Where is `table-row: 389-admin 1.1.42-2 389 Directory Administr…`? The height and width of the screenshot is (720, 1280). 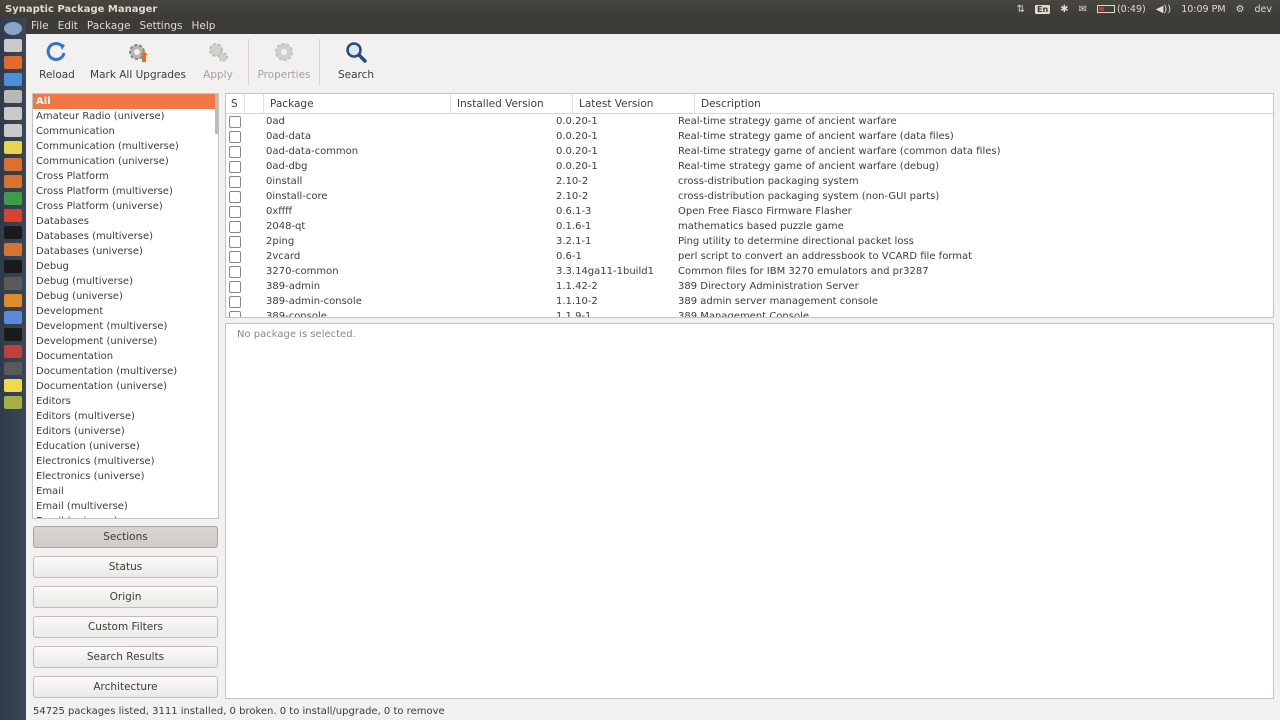
table-row: 389-admin 1.1.42-2 389 Directory Administr… is located at coordinates (749, 286).